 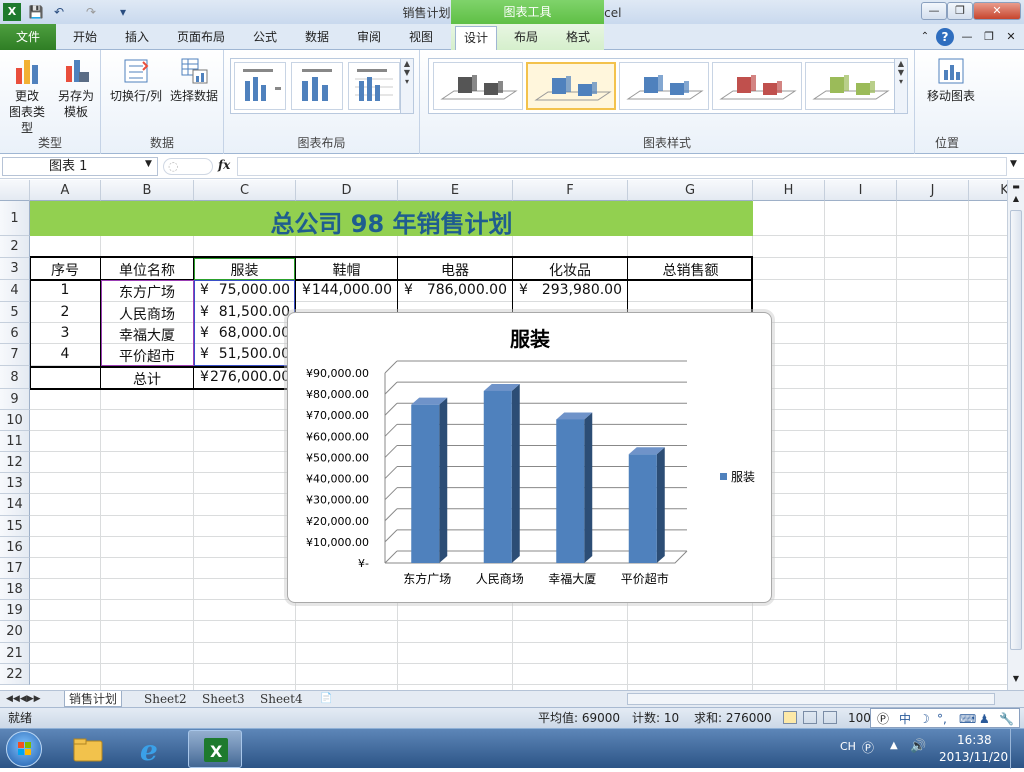 What do you see at coordinates (346, 270) in the screenshot?
I see `header-shoes: 鞋帽` at bounding box center [346, 270].